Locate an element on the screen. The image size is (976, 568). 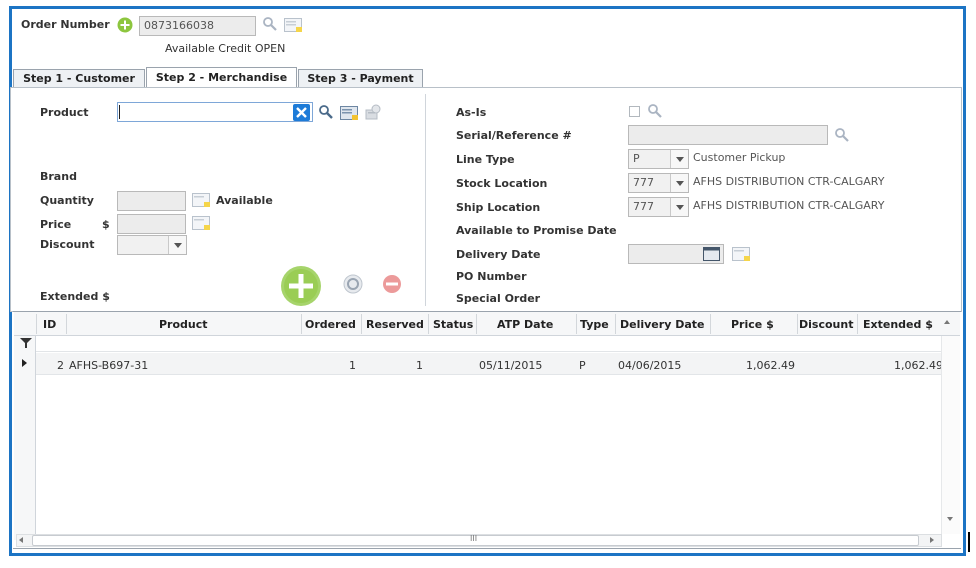
as-is-label: As-Is is located at coordinates (471, 112).